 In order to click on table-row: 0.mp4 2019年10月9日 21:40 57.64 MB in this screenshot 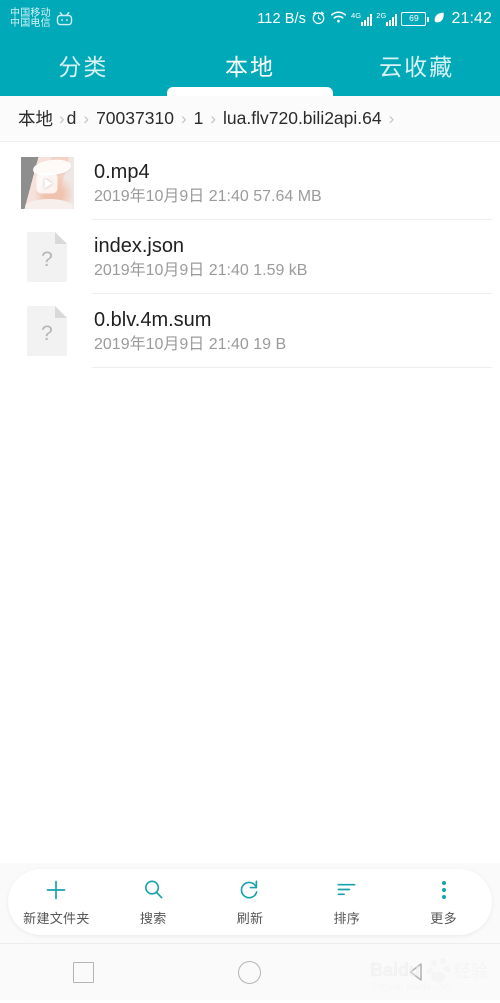, I will do `click(250, 183)`.